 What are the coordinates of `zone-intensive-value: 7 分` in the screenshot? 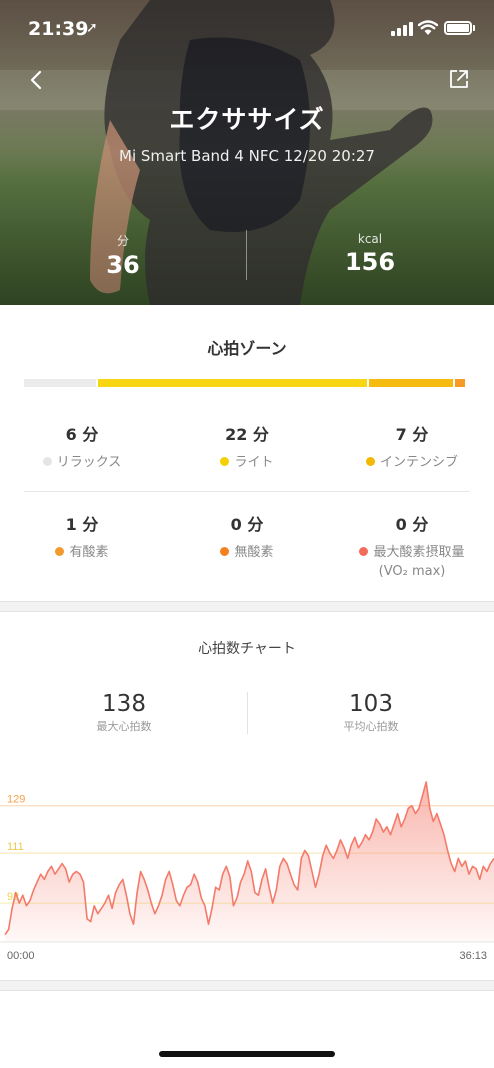 It's located at (412, 434).